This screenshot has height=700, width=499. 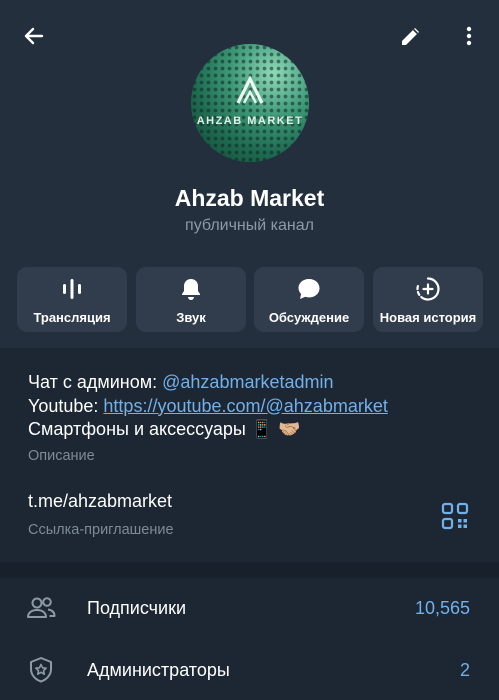 I want to click on more-options-button, so click(x=469, y=36).